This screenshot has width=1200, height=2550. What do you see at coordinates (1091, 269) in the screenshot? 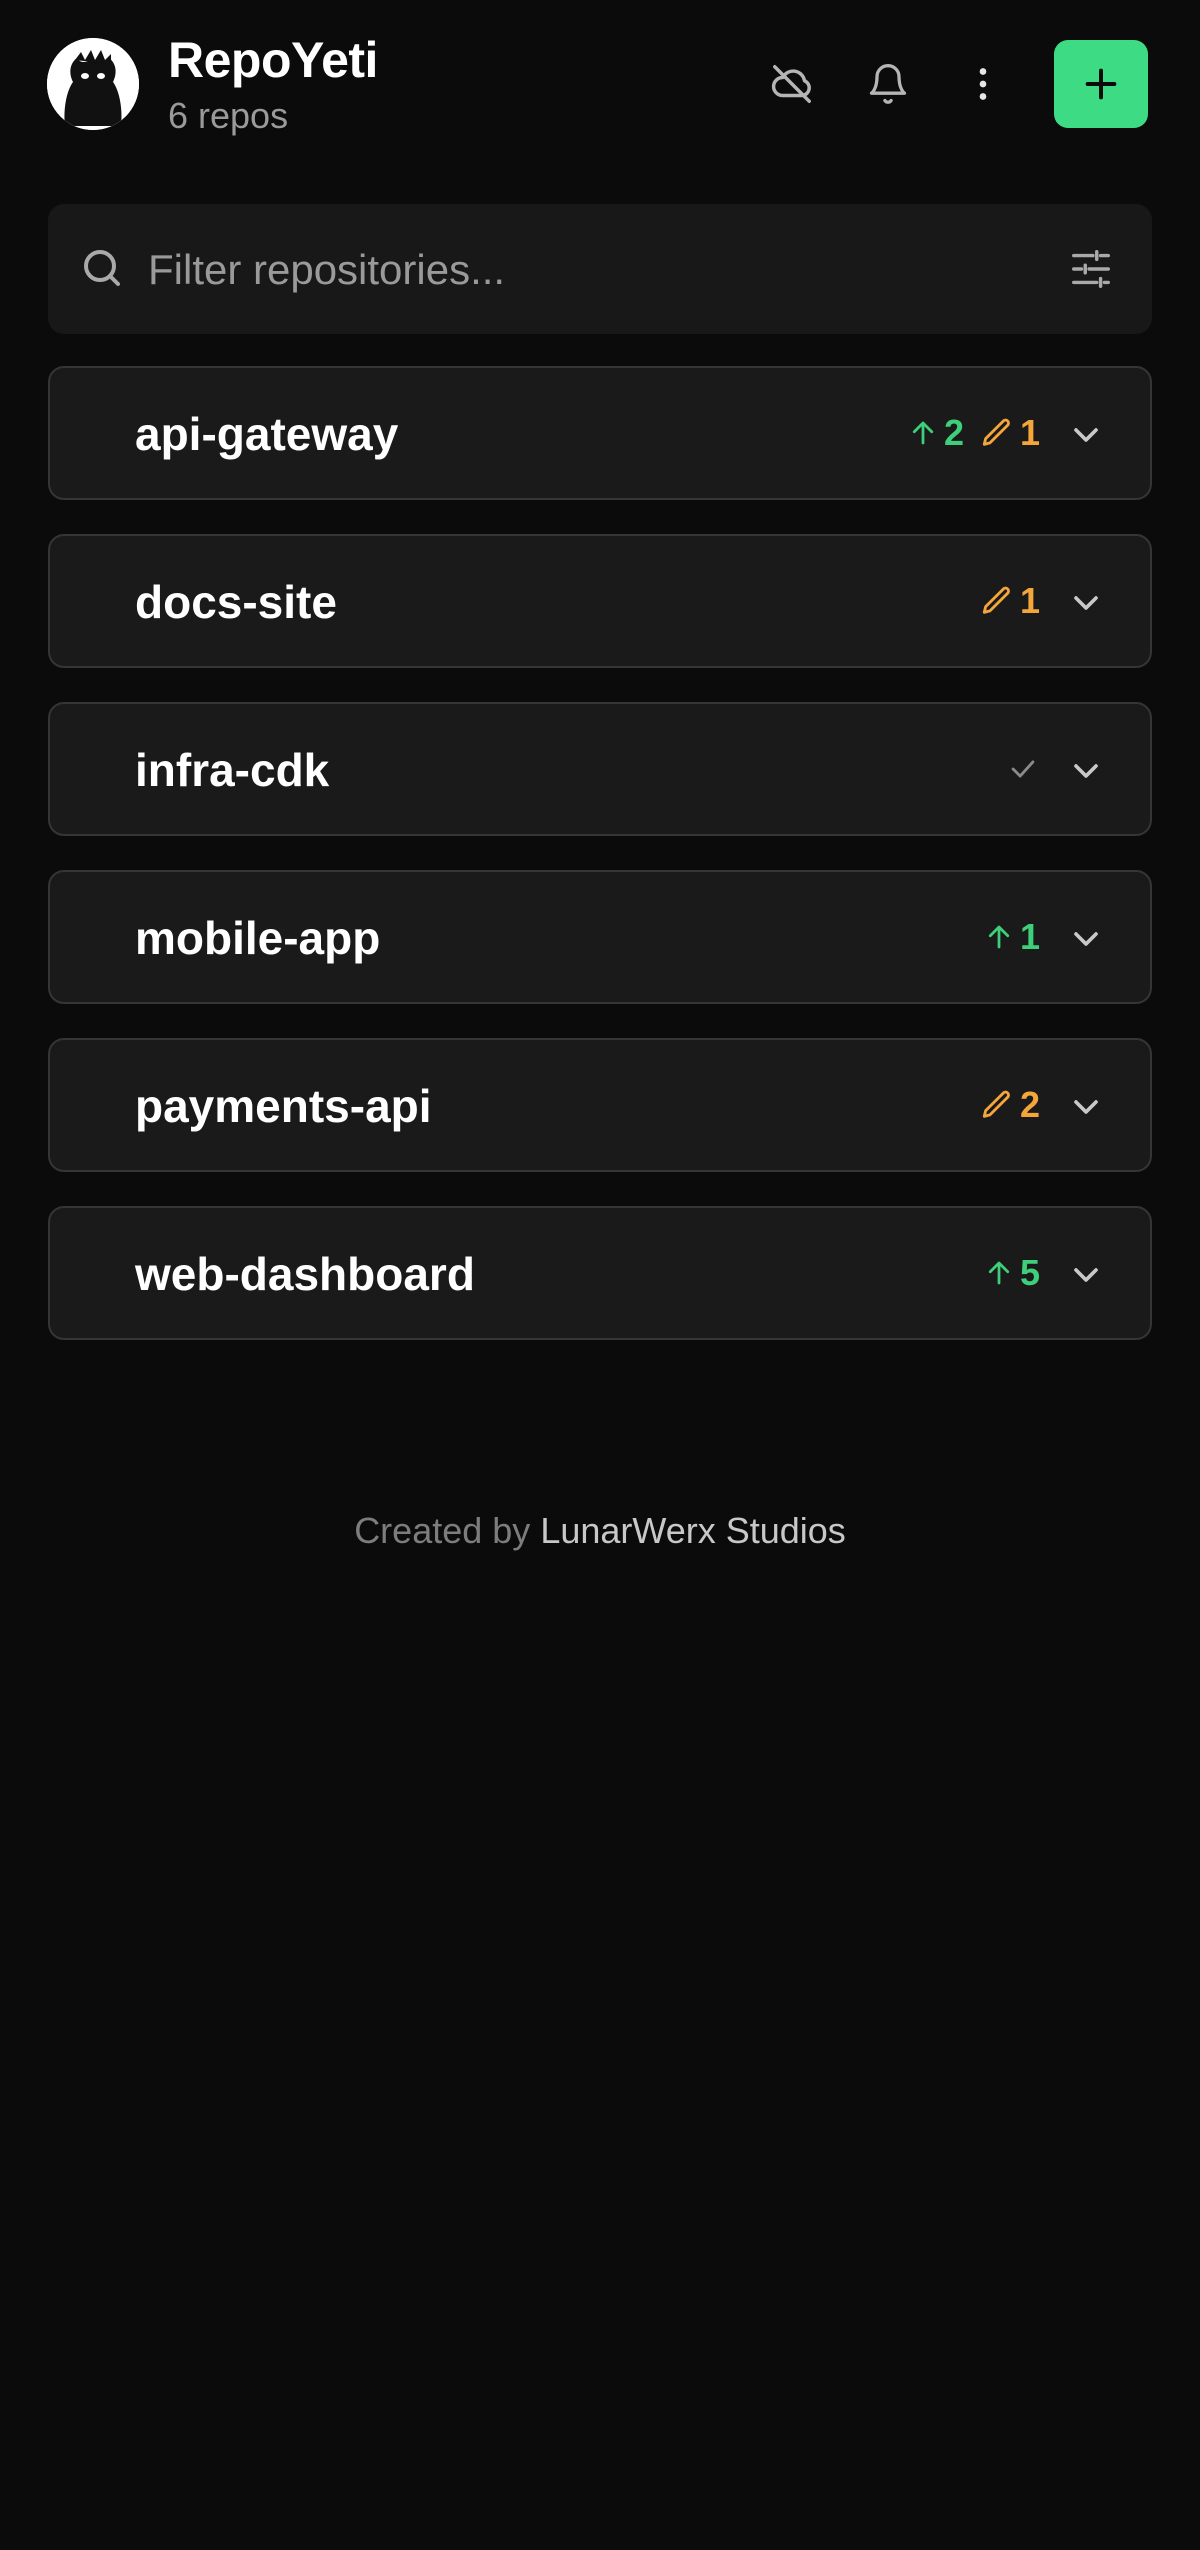
I see `sliders-icon` at bounding box center [1091, 269].